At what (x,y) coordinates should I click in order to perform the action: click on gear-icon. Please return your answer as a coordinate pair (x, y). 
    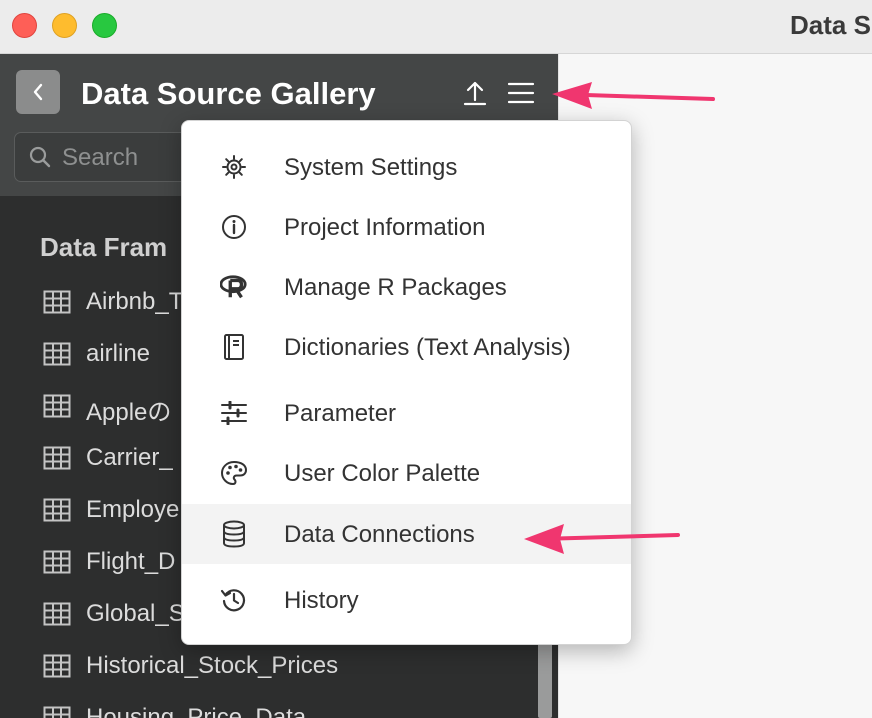
    Looking at the image, I should click on (234, 167).